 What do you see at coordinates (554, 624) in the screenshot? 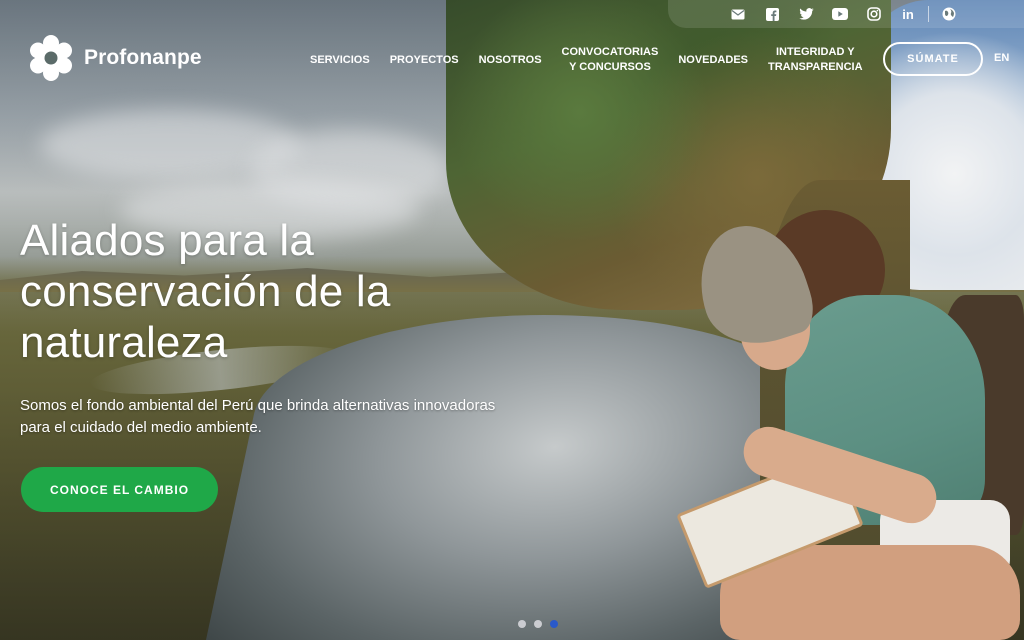
I see `carousel-dot-active` at bounding box center [554, 624].